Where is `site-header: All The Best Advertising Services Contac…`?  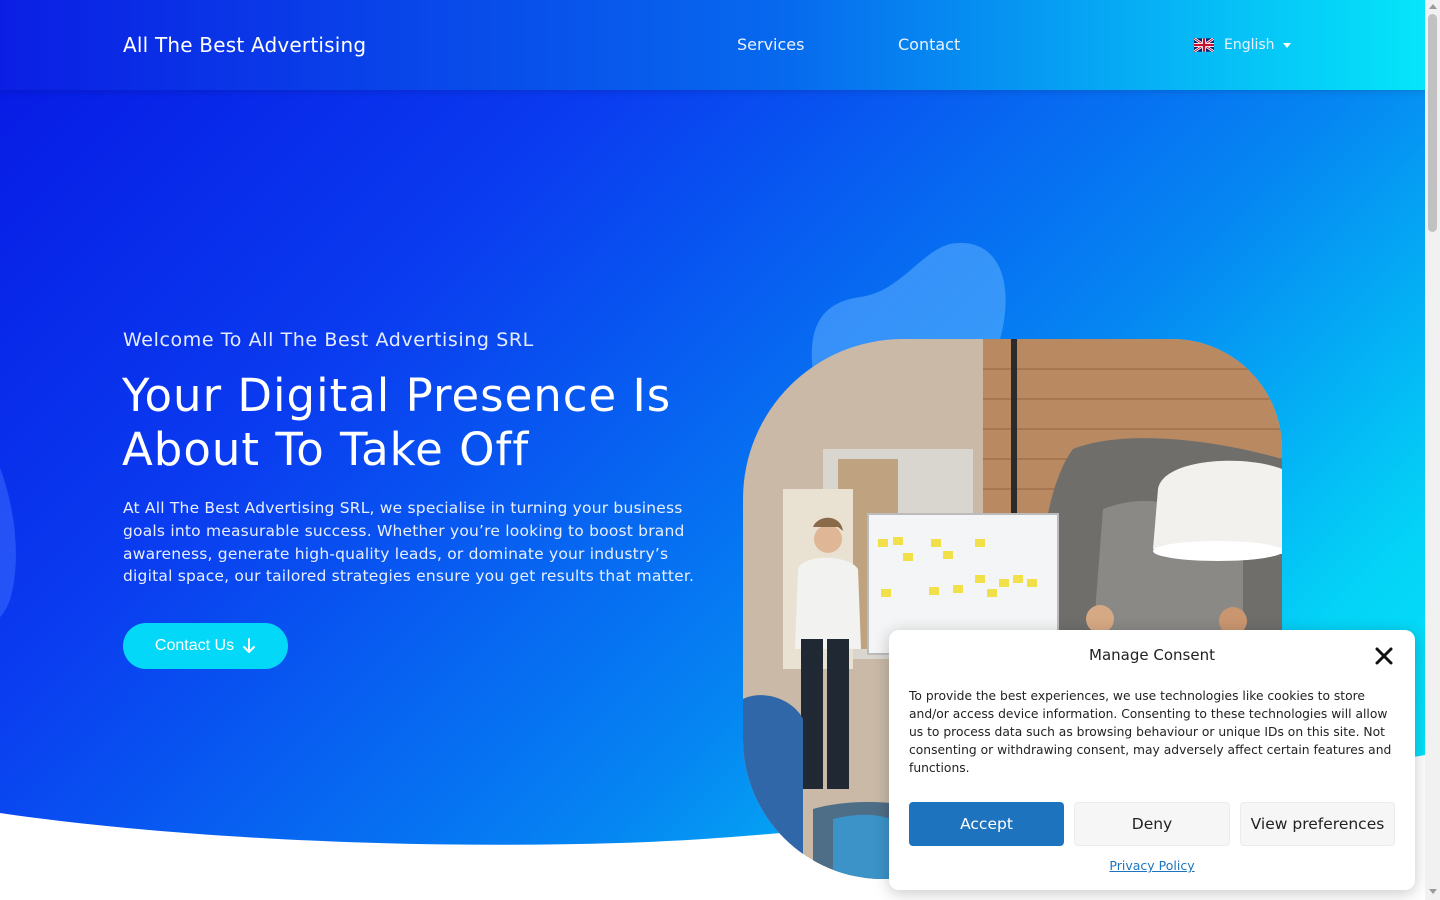 site-header: All The Best Advertising Services Contac… is located at coordinates (712, 45).